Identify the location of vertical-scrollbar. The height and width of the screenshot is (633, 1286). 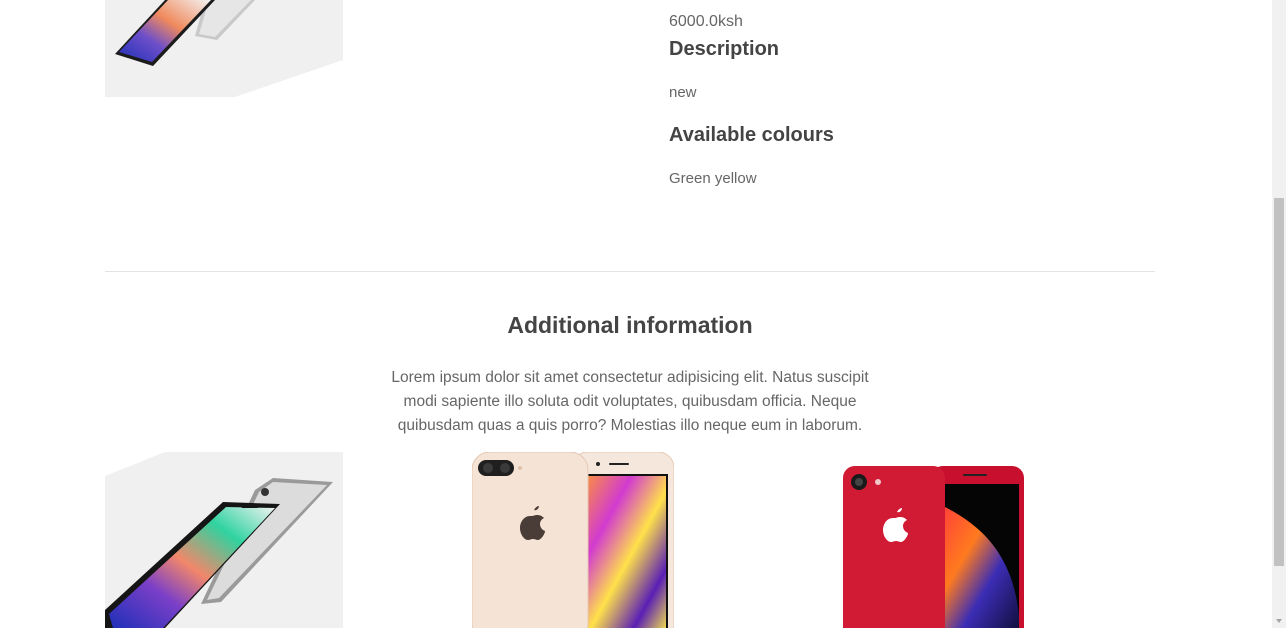
(1279, 314).